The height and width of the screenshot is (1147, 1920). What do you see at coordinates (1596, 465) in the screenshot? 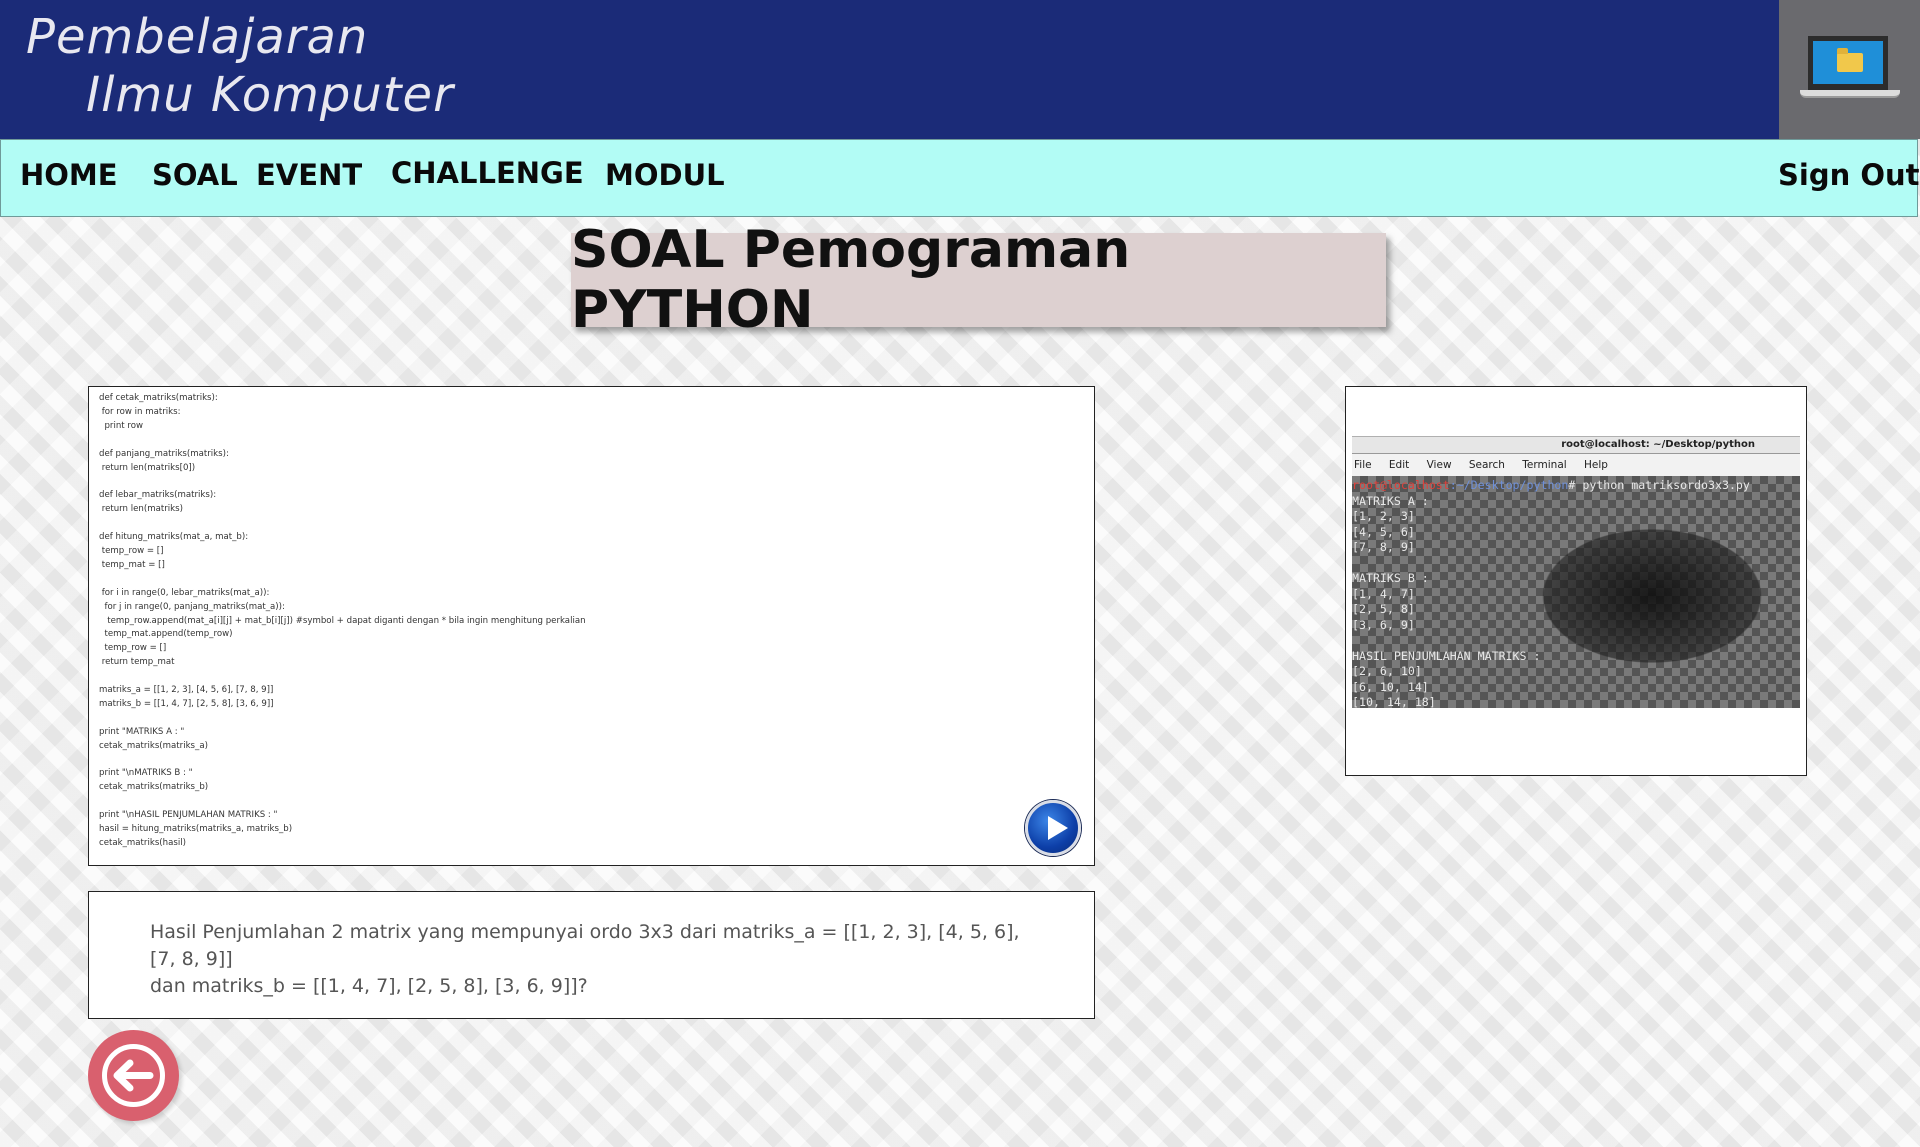
I see `terminal-menu-help: Help` at bounding box center [1596, 465].